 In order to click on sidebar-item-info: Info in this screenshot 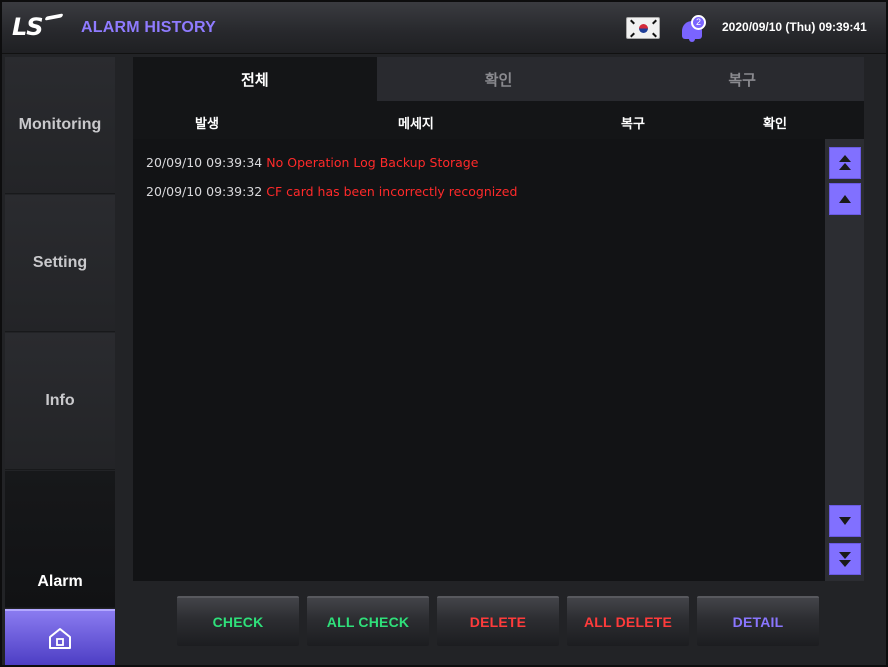, I will do `click(60, 401)`.